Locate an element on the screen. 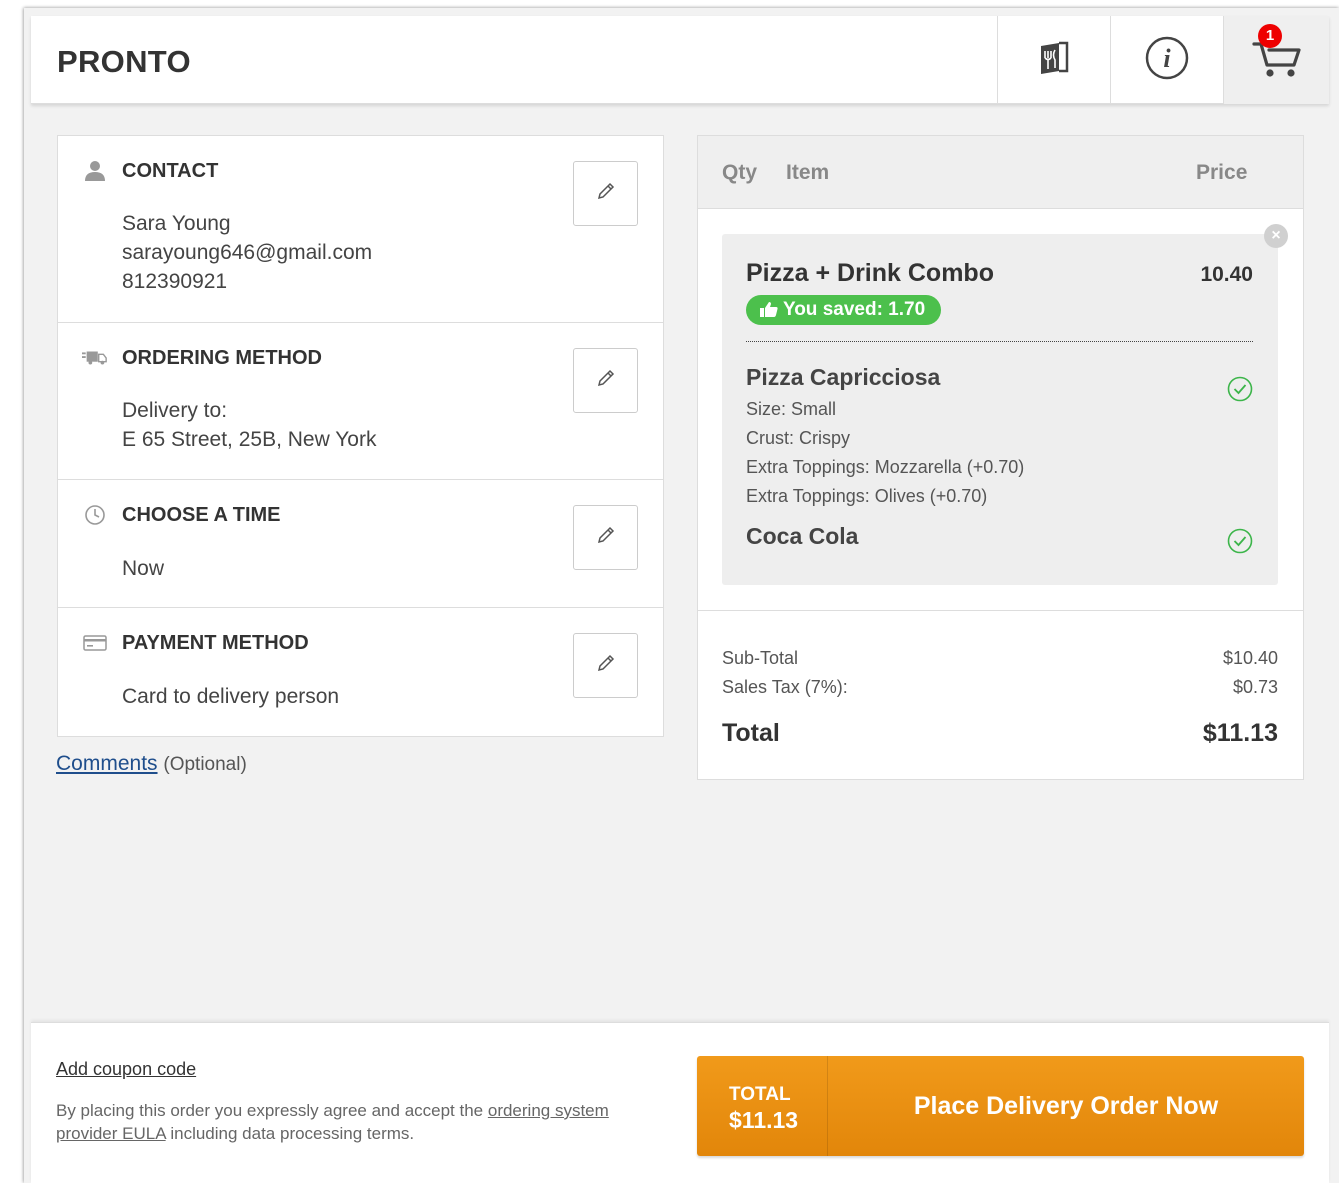 This screenshot has width=1339, height=1183. contact-phone: 812390921 is located at coordinates (175, 281).